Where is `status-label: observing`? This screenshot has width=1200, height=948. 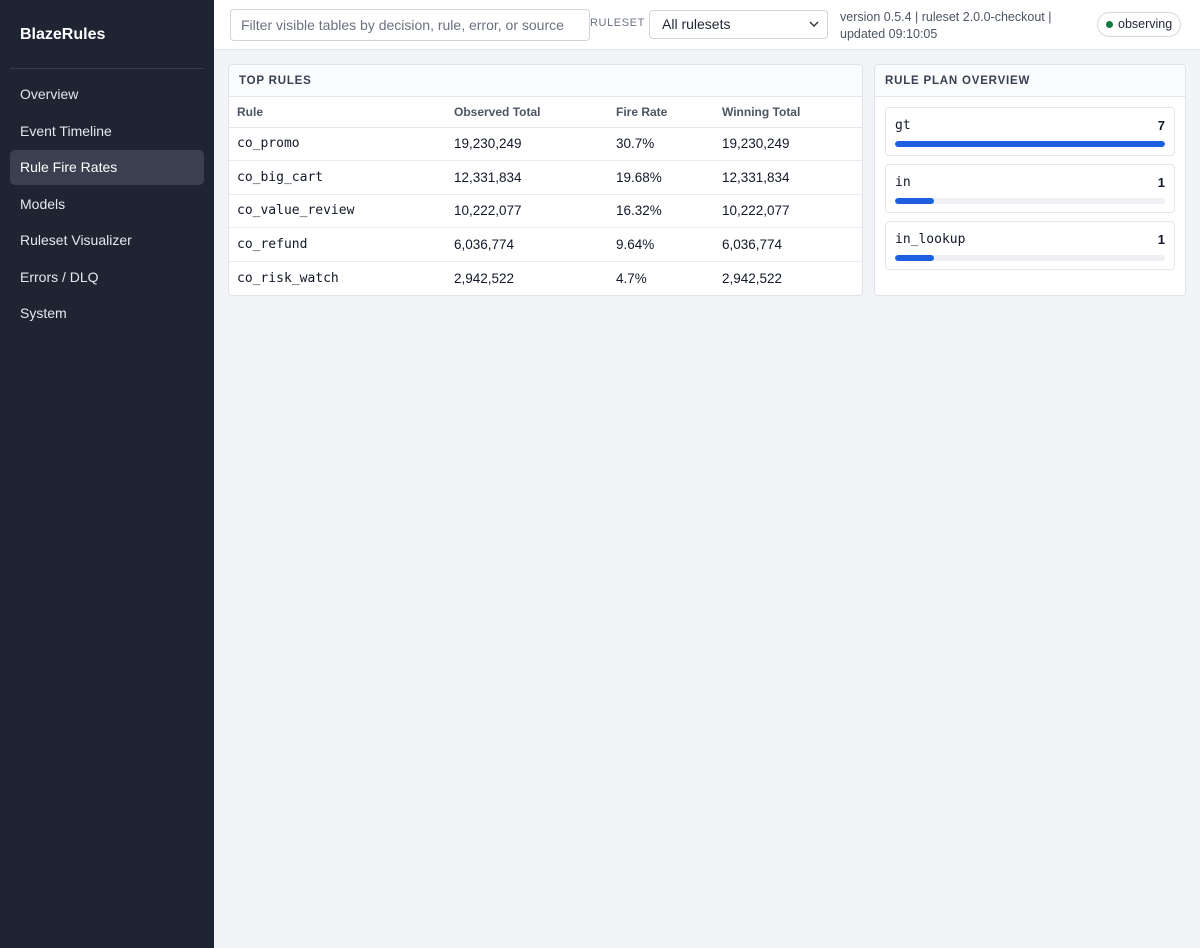 status-label: observing is located at coordinates (1145, 24).